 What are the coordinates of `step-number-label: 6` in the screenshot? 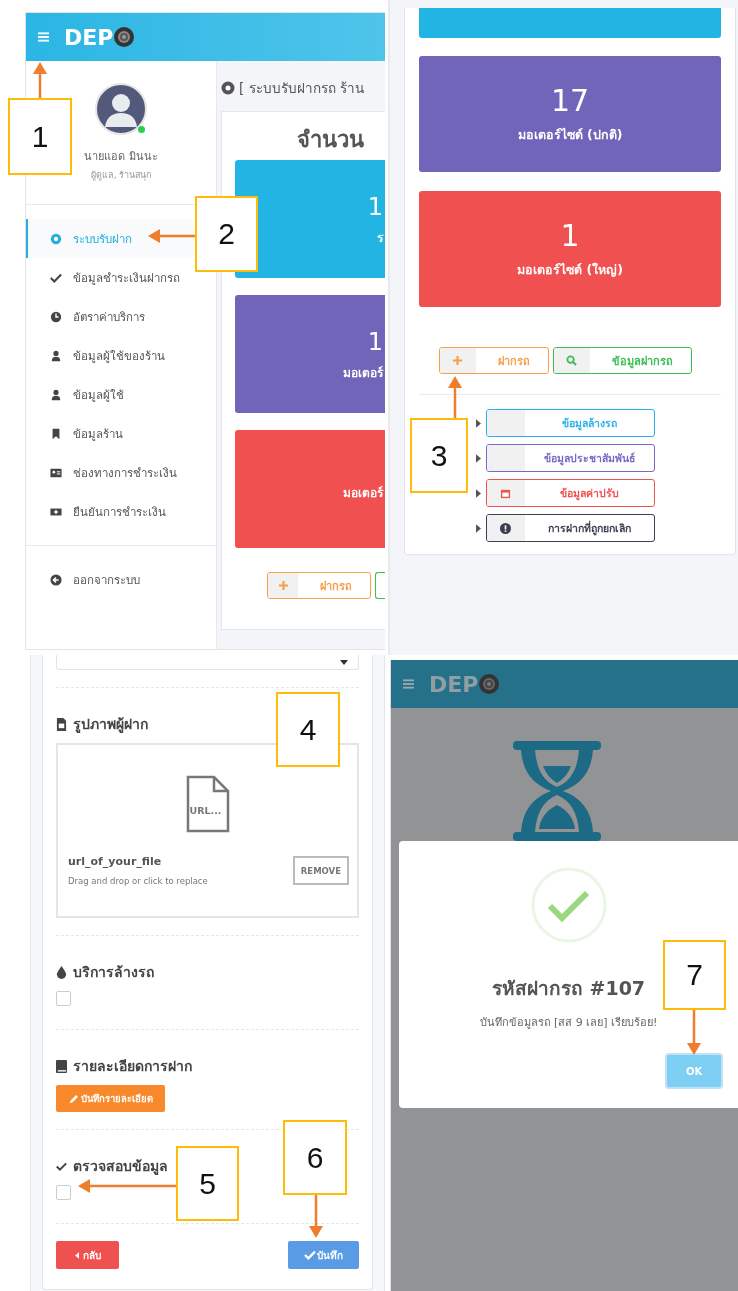 It's located at (315, 1157).